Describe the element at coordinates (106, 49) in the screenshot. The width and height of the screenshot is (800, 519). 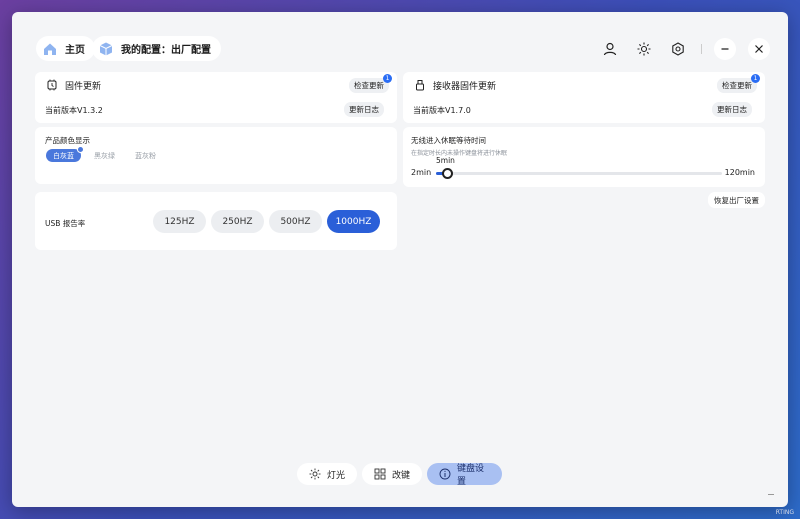
I see `cube-icon` at that location.